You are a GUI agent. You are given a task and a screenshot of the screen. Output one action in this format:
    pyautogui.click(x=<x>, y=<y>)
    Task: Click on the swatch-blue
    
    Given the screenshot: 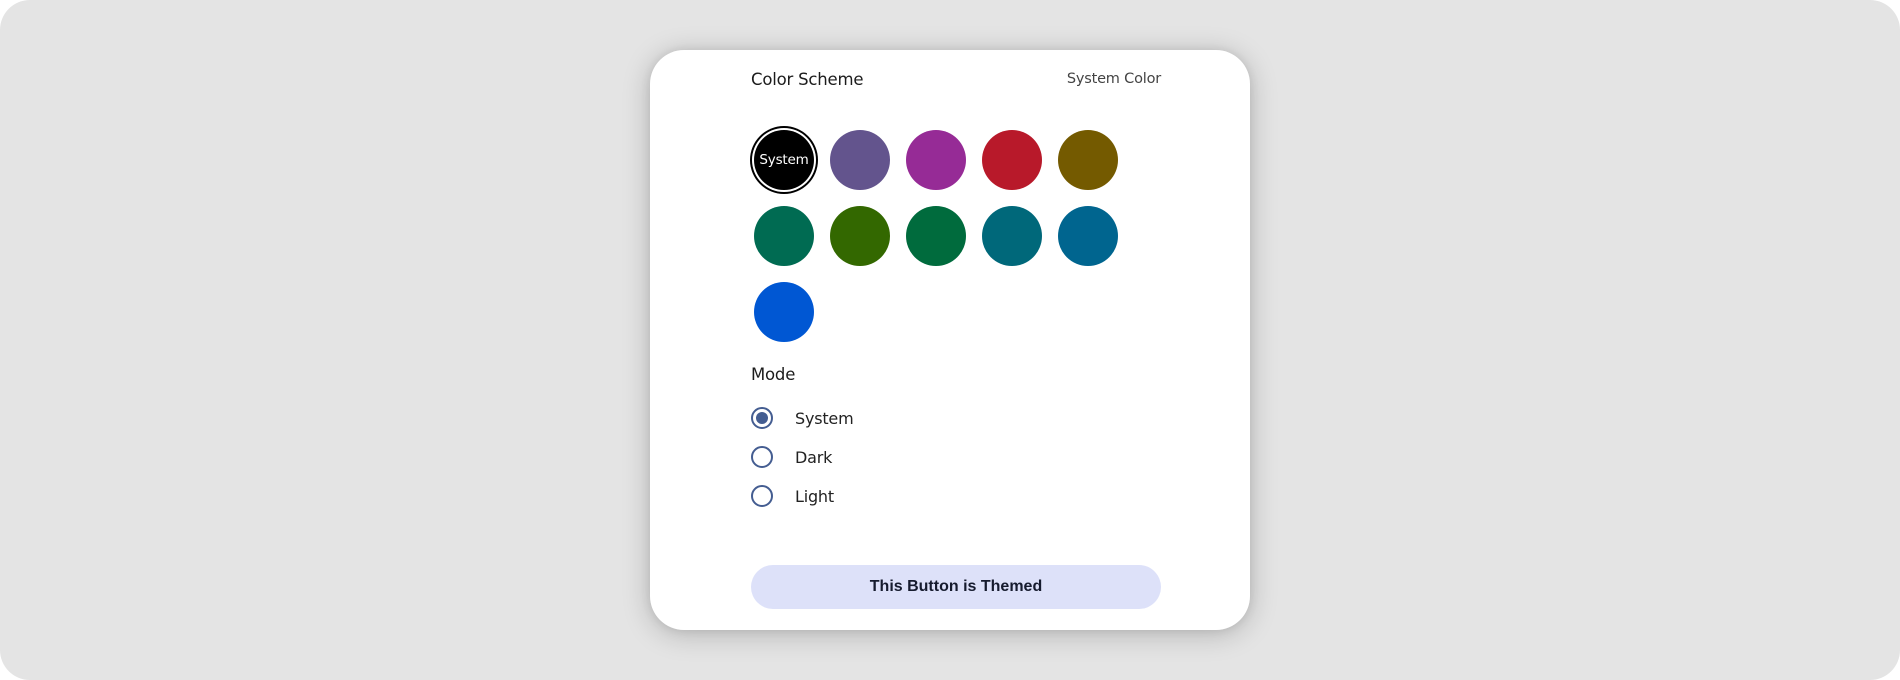 What is the action you would take?
    pyautogui.click(x=784, y=312)
    